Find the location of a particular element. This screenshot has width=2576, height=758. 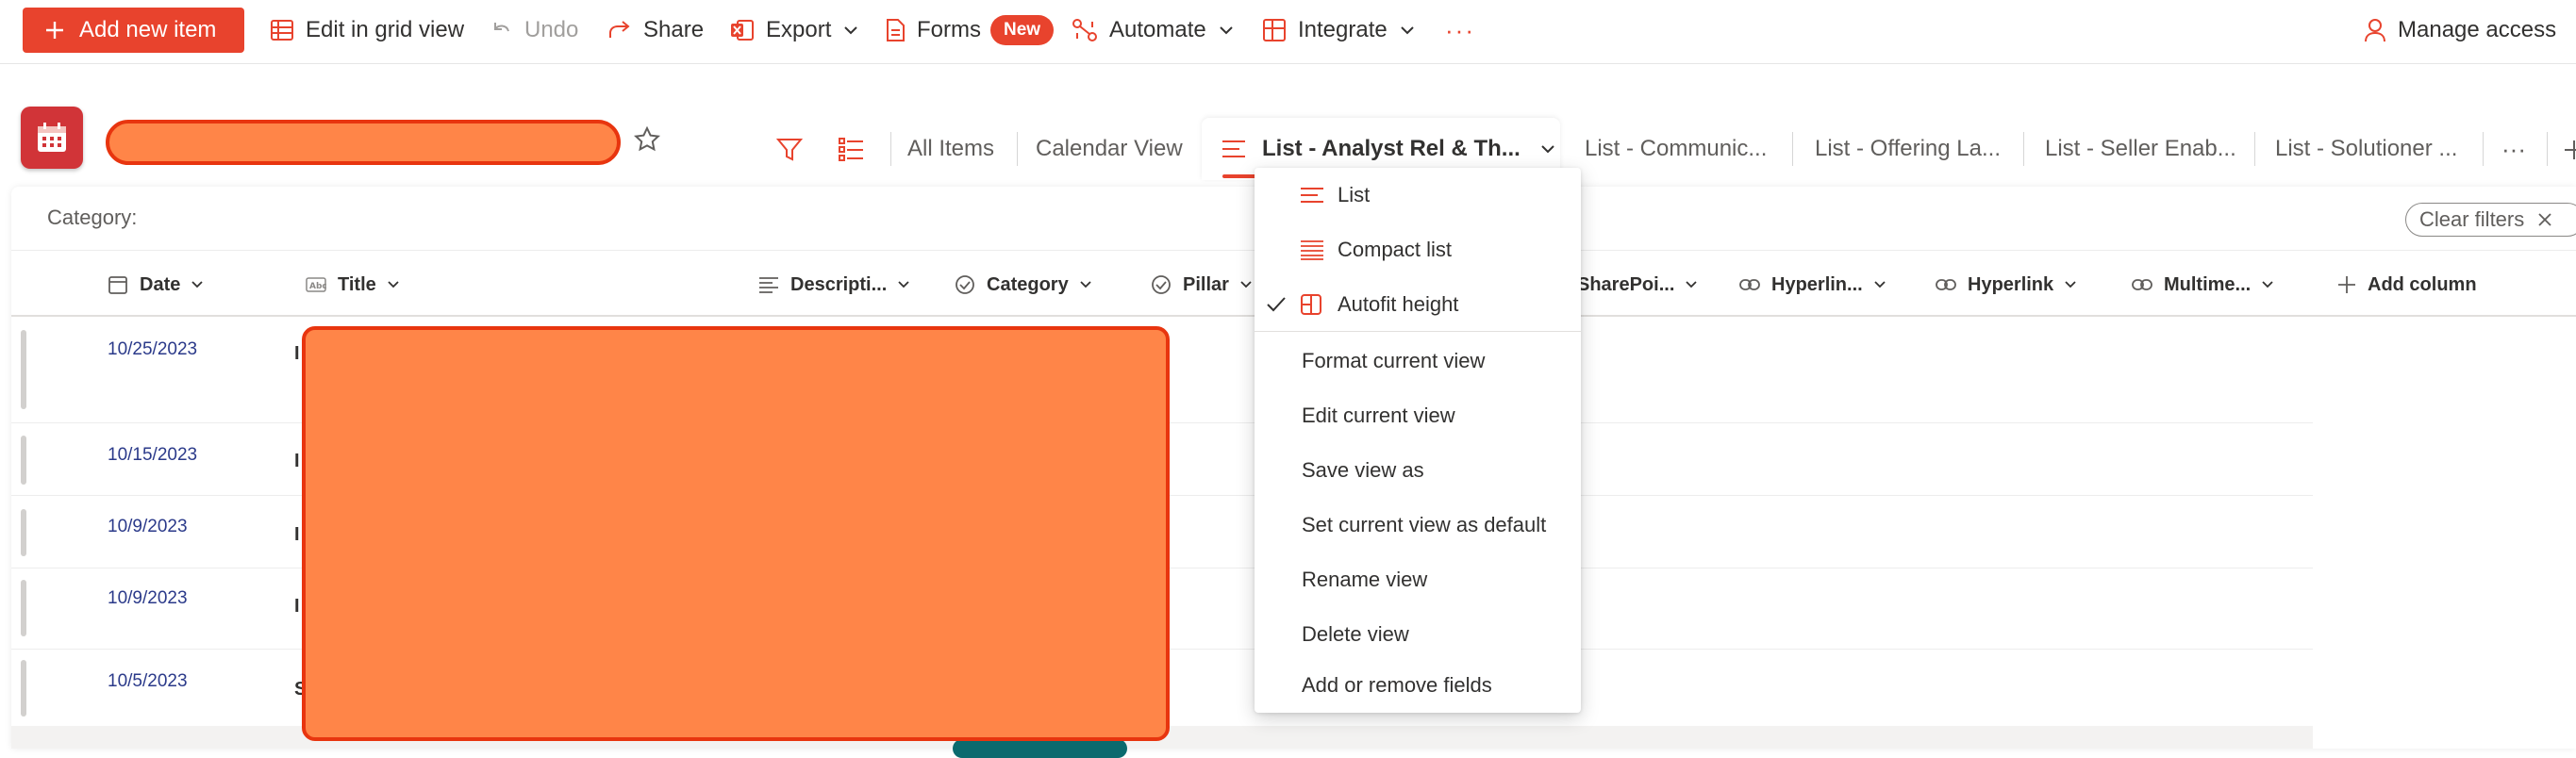

column-header-category: Category is located at coordinates (1023, 284).